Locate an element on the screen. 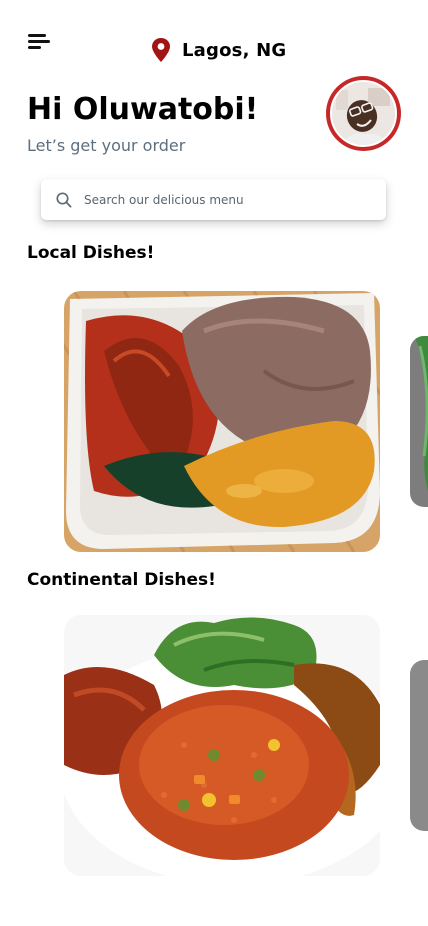 This screenshot has width=428, height=926. location-selector: Lagos, NG is located at coordinates (218, 50).